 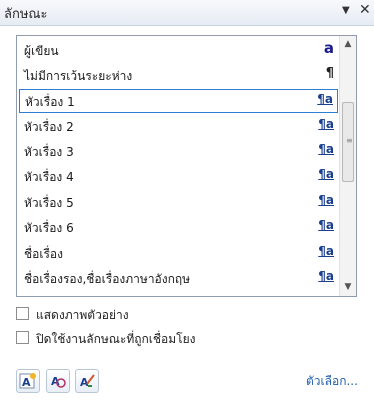 I want to click on style-item-author: ผู้เขียน a, so click(x=178, y=51).